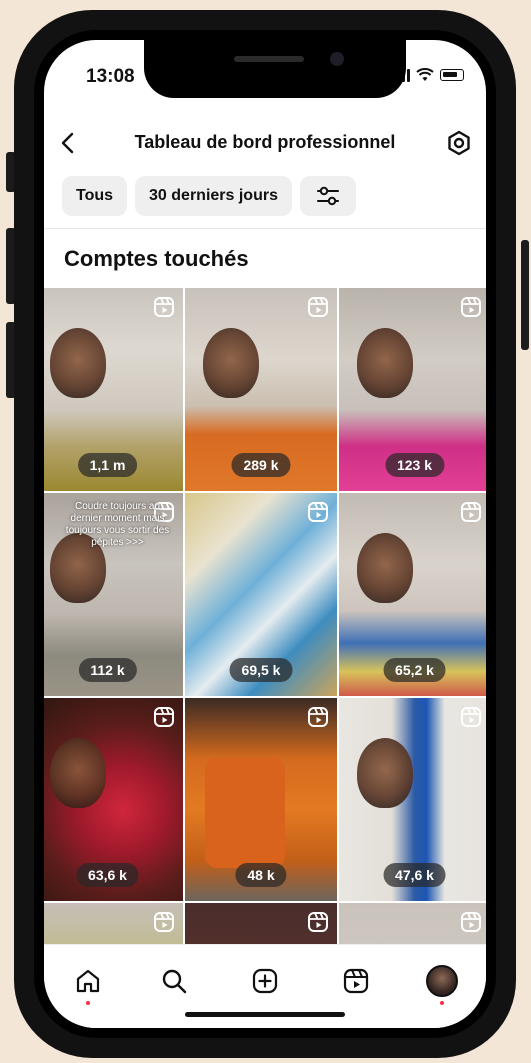  What do you see at coordinates (261, 875) in the screenshot?
I see `reach-badge: 48 k` at bounding box center [261, 875].